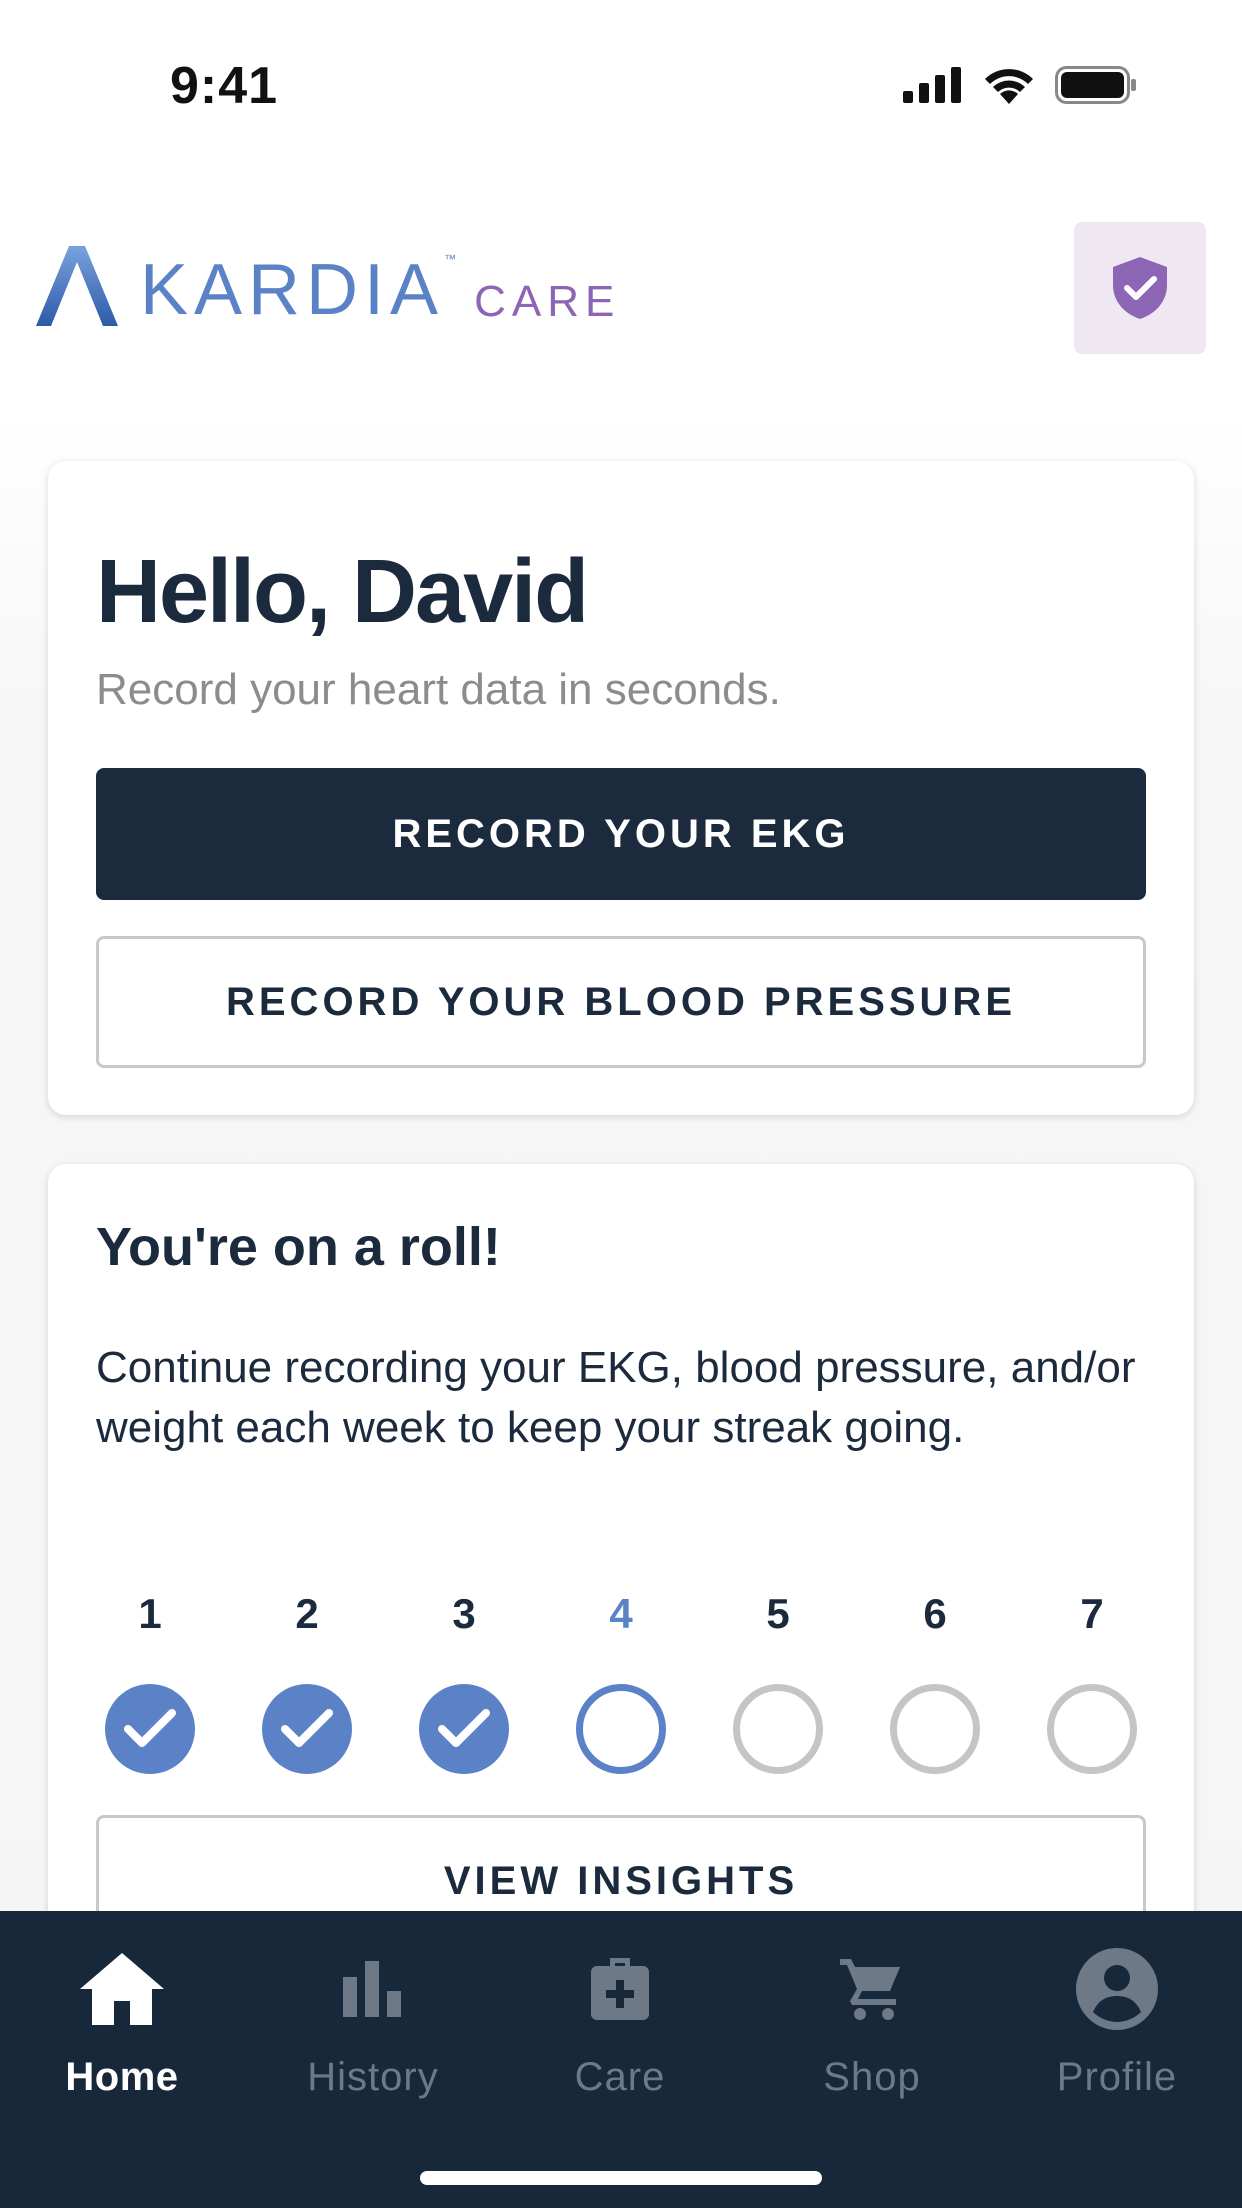  Describe the element at coordinates (870, 1989) in the screenshot. I see `shopping-cart-icon` at that location.